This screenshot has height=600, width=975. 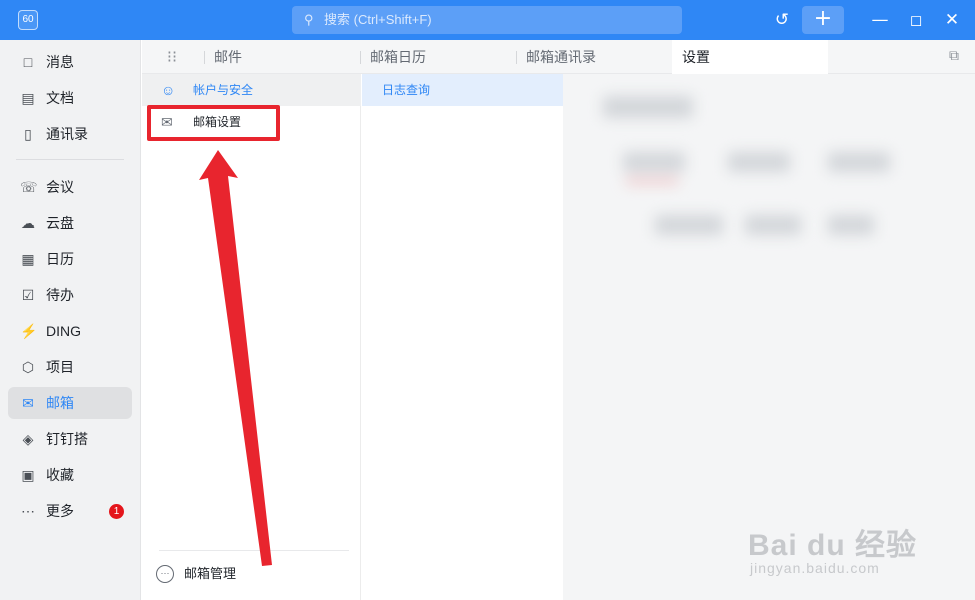 I want to click on nav-label: 钉钉搭, so click(x=67, y=439).